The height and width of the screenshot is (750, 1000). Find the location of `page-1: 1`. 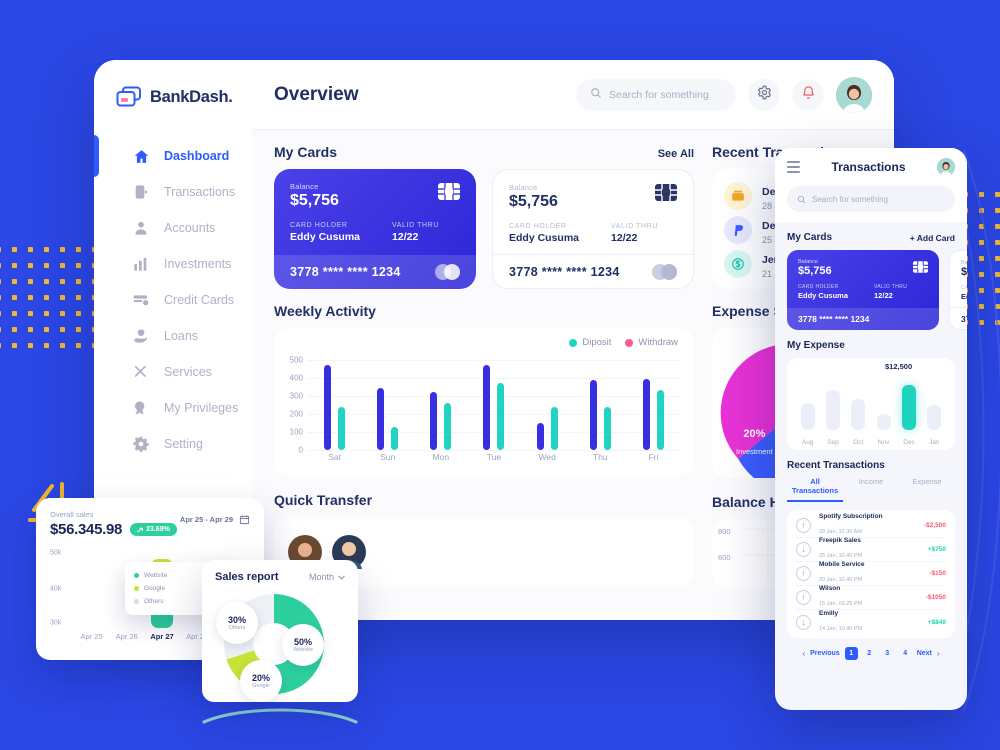

page-1: 1 is located at coordinates (851, 653).